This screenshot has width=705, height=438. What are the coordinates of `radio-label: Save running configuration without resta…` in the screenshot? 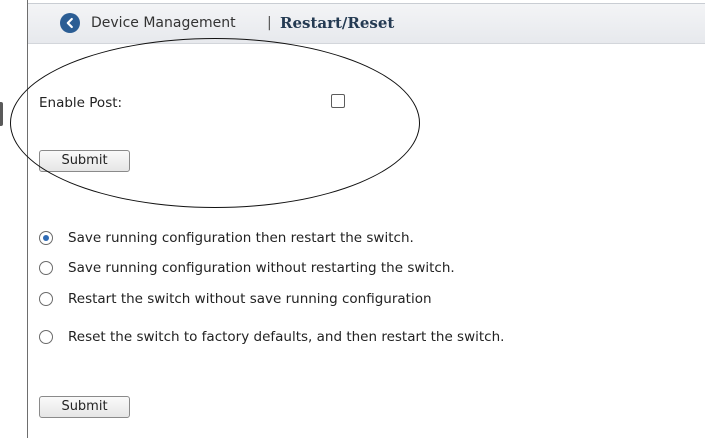 It's located at (261, 268).